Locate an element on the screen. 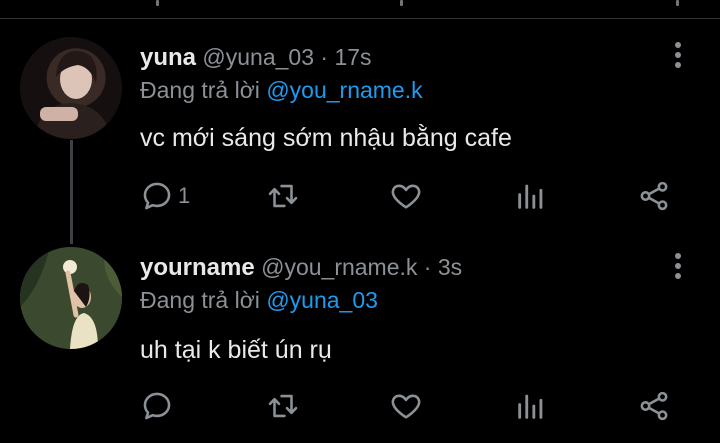  reply-button is located at coordinates (159, 406).